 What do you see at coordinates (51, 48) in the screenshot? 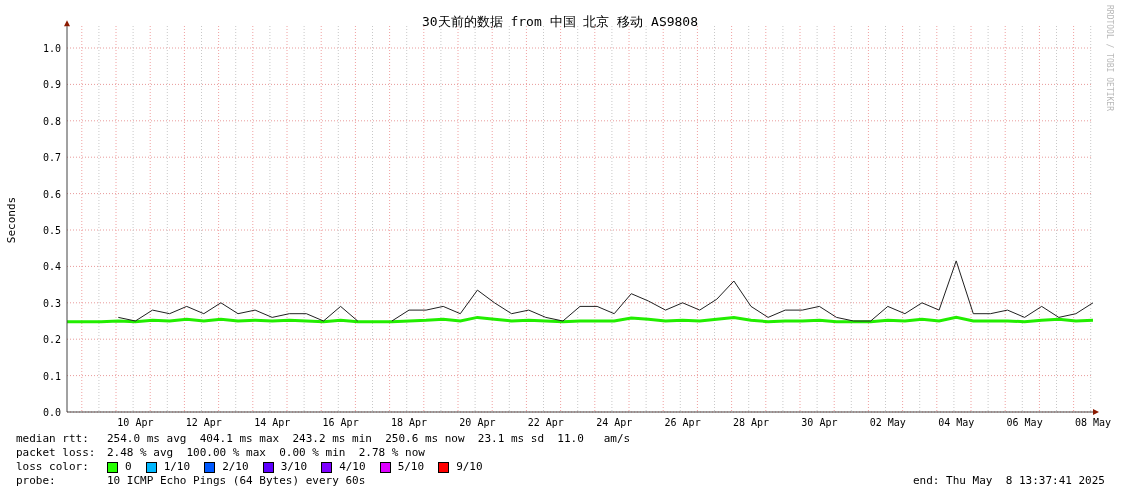
I see `tick-label: 1.0` at bounding box center [51, 48].